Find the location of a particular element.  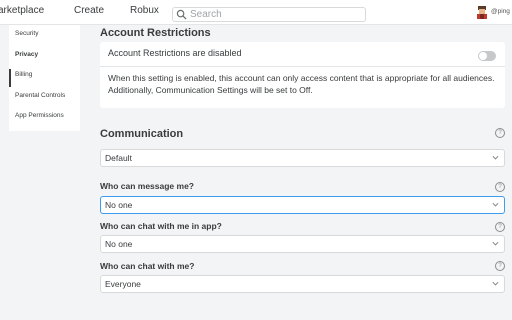

sidebar-item-billing: Billing is located at coordinates (23, 74).